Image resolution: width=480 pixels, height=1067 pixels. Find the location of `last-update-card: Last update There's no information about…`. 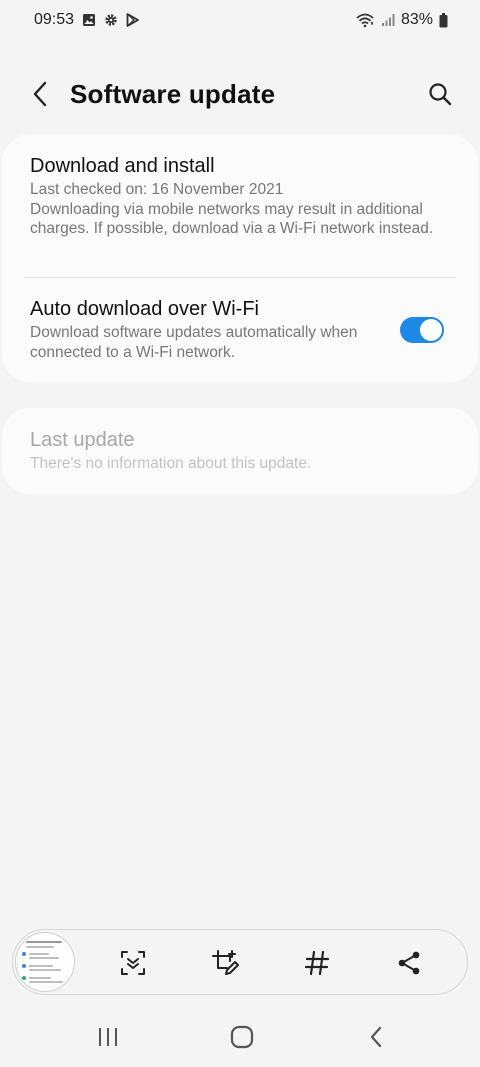

last-update-card: Last update There's no information about… is located at coordinates (240, 451).